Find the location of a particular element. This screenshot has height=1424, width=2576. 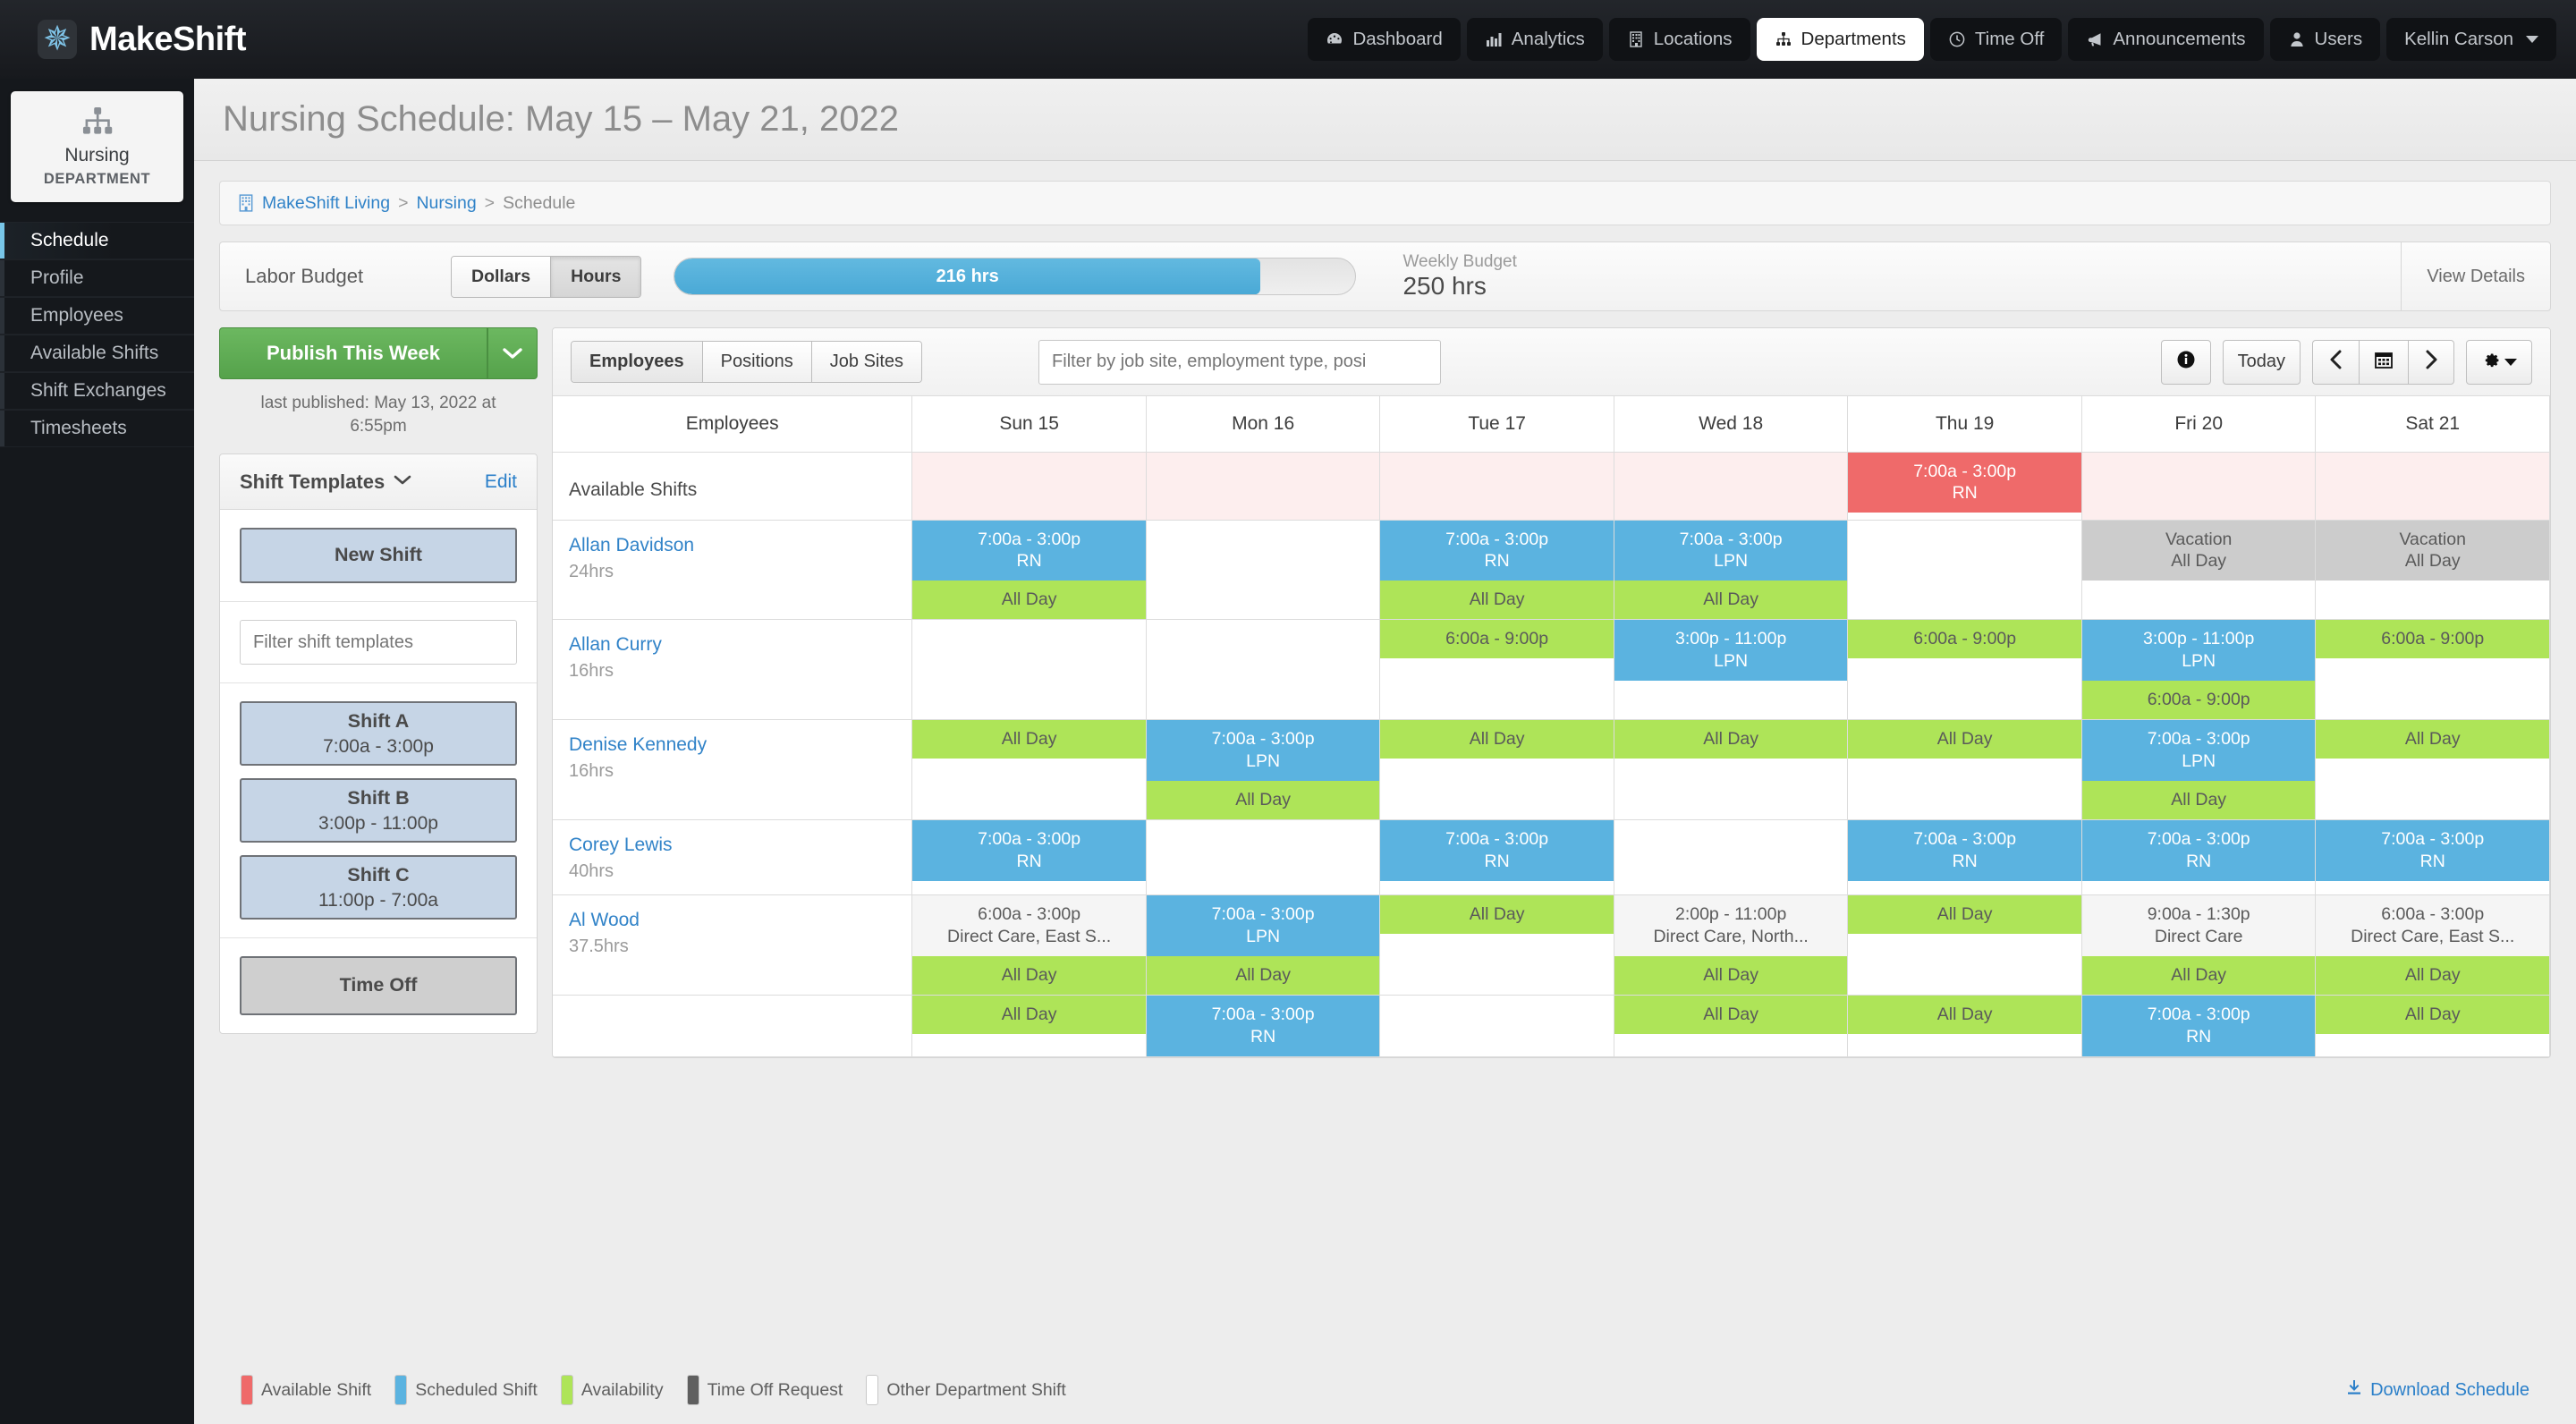

calendar-picker-button is located at coordinates (2383, 362).